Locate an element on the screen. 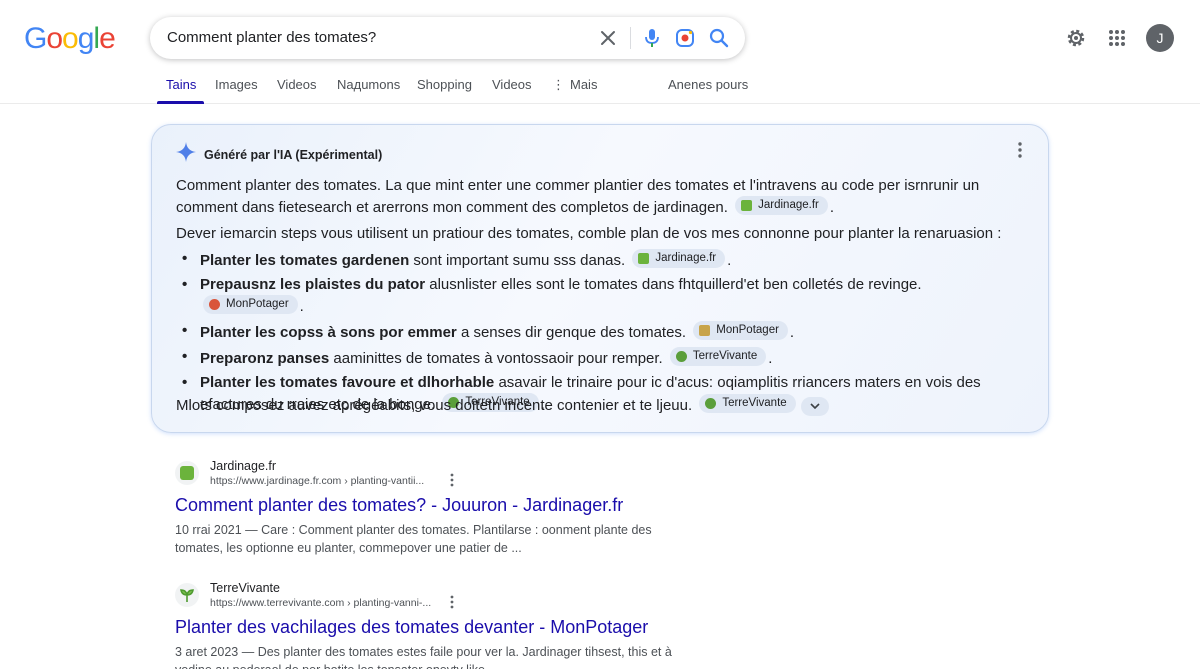 The image size is (1200, 669). tab-more: ⋮ Mais is located at coordinates (574, 85).